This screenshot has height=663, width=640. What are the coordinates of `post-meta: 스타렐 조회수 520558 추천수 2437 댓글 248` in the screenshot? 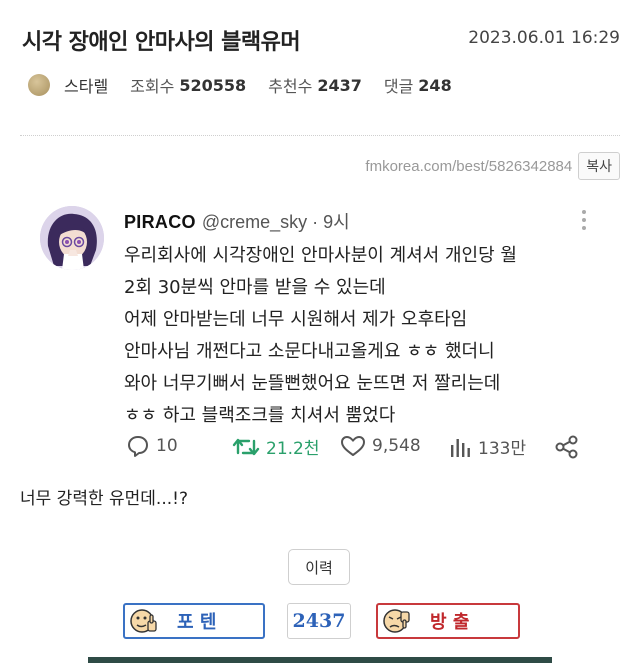 It's located at (251, 85).